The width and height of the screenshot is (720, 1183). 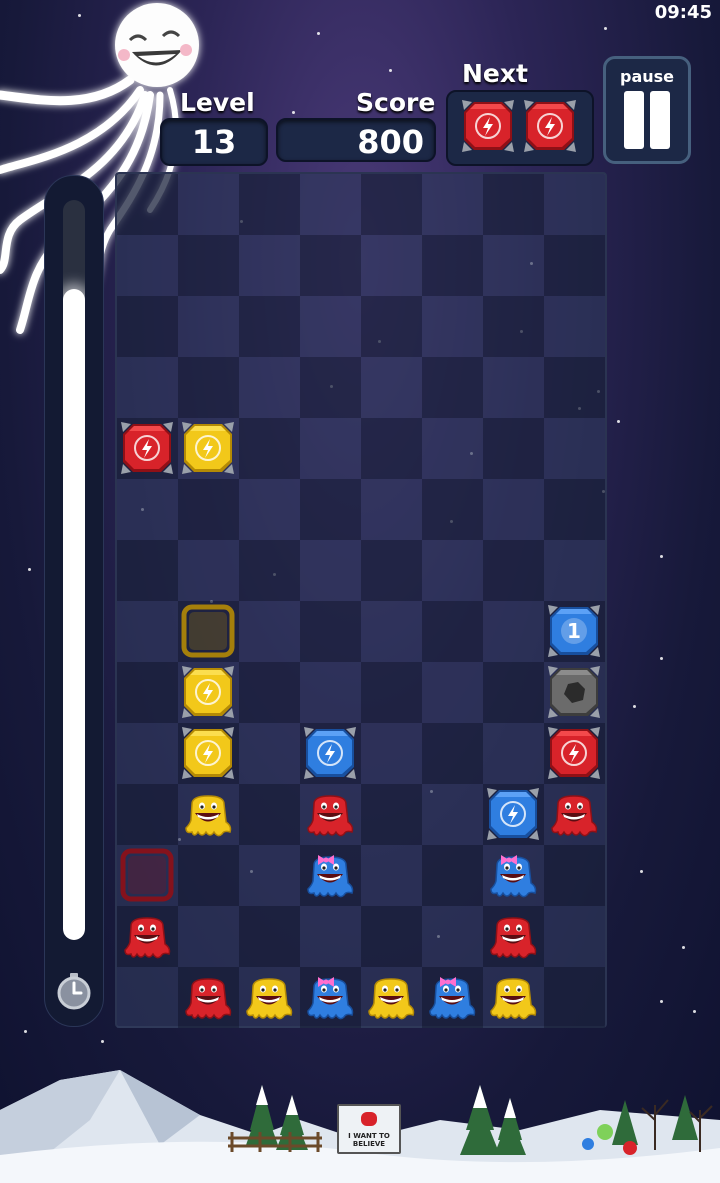 I want to click on score-value: 800, so click(x=356, y=140).